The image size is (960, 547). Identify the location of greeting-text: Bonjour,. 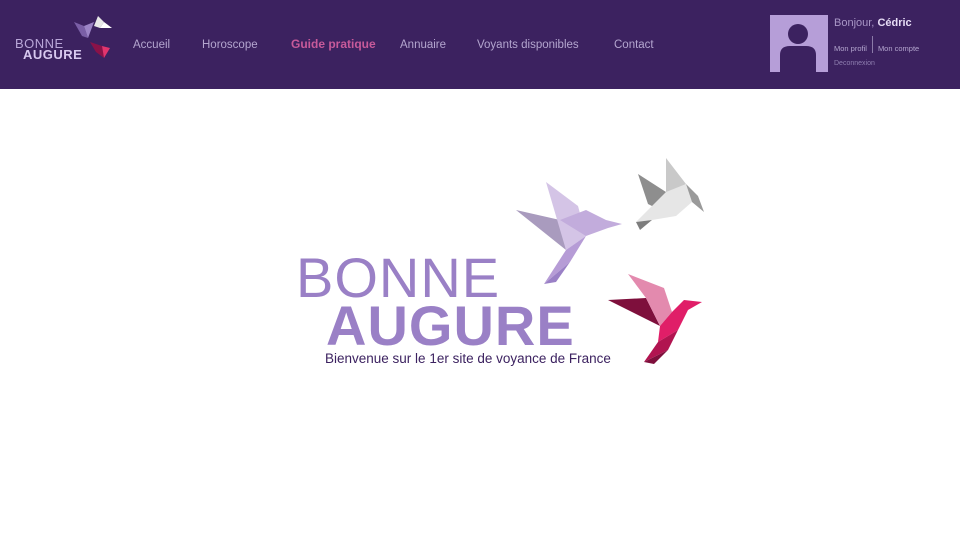
(854, 23).